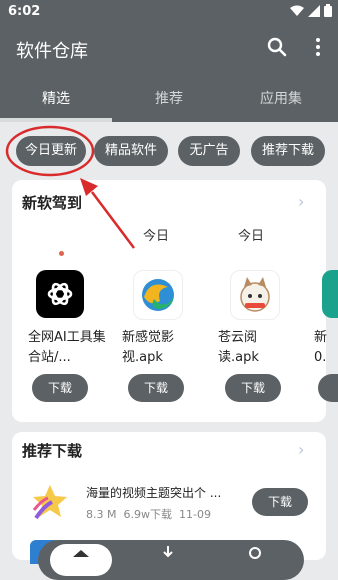 The width and height of the screenshot is (338, 580). I want to click on highlight-ellipse, so click(50, 151).